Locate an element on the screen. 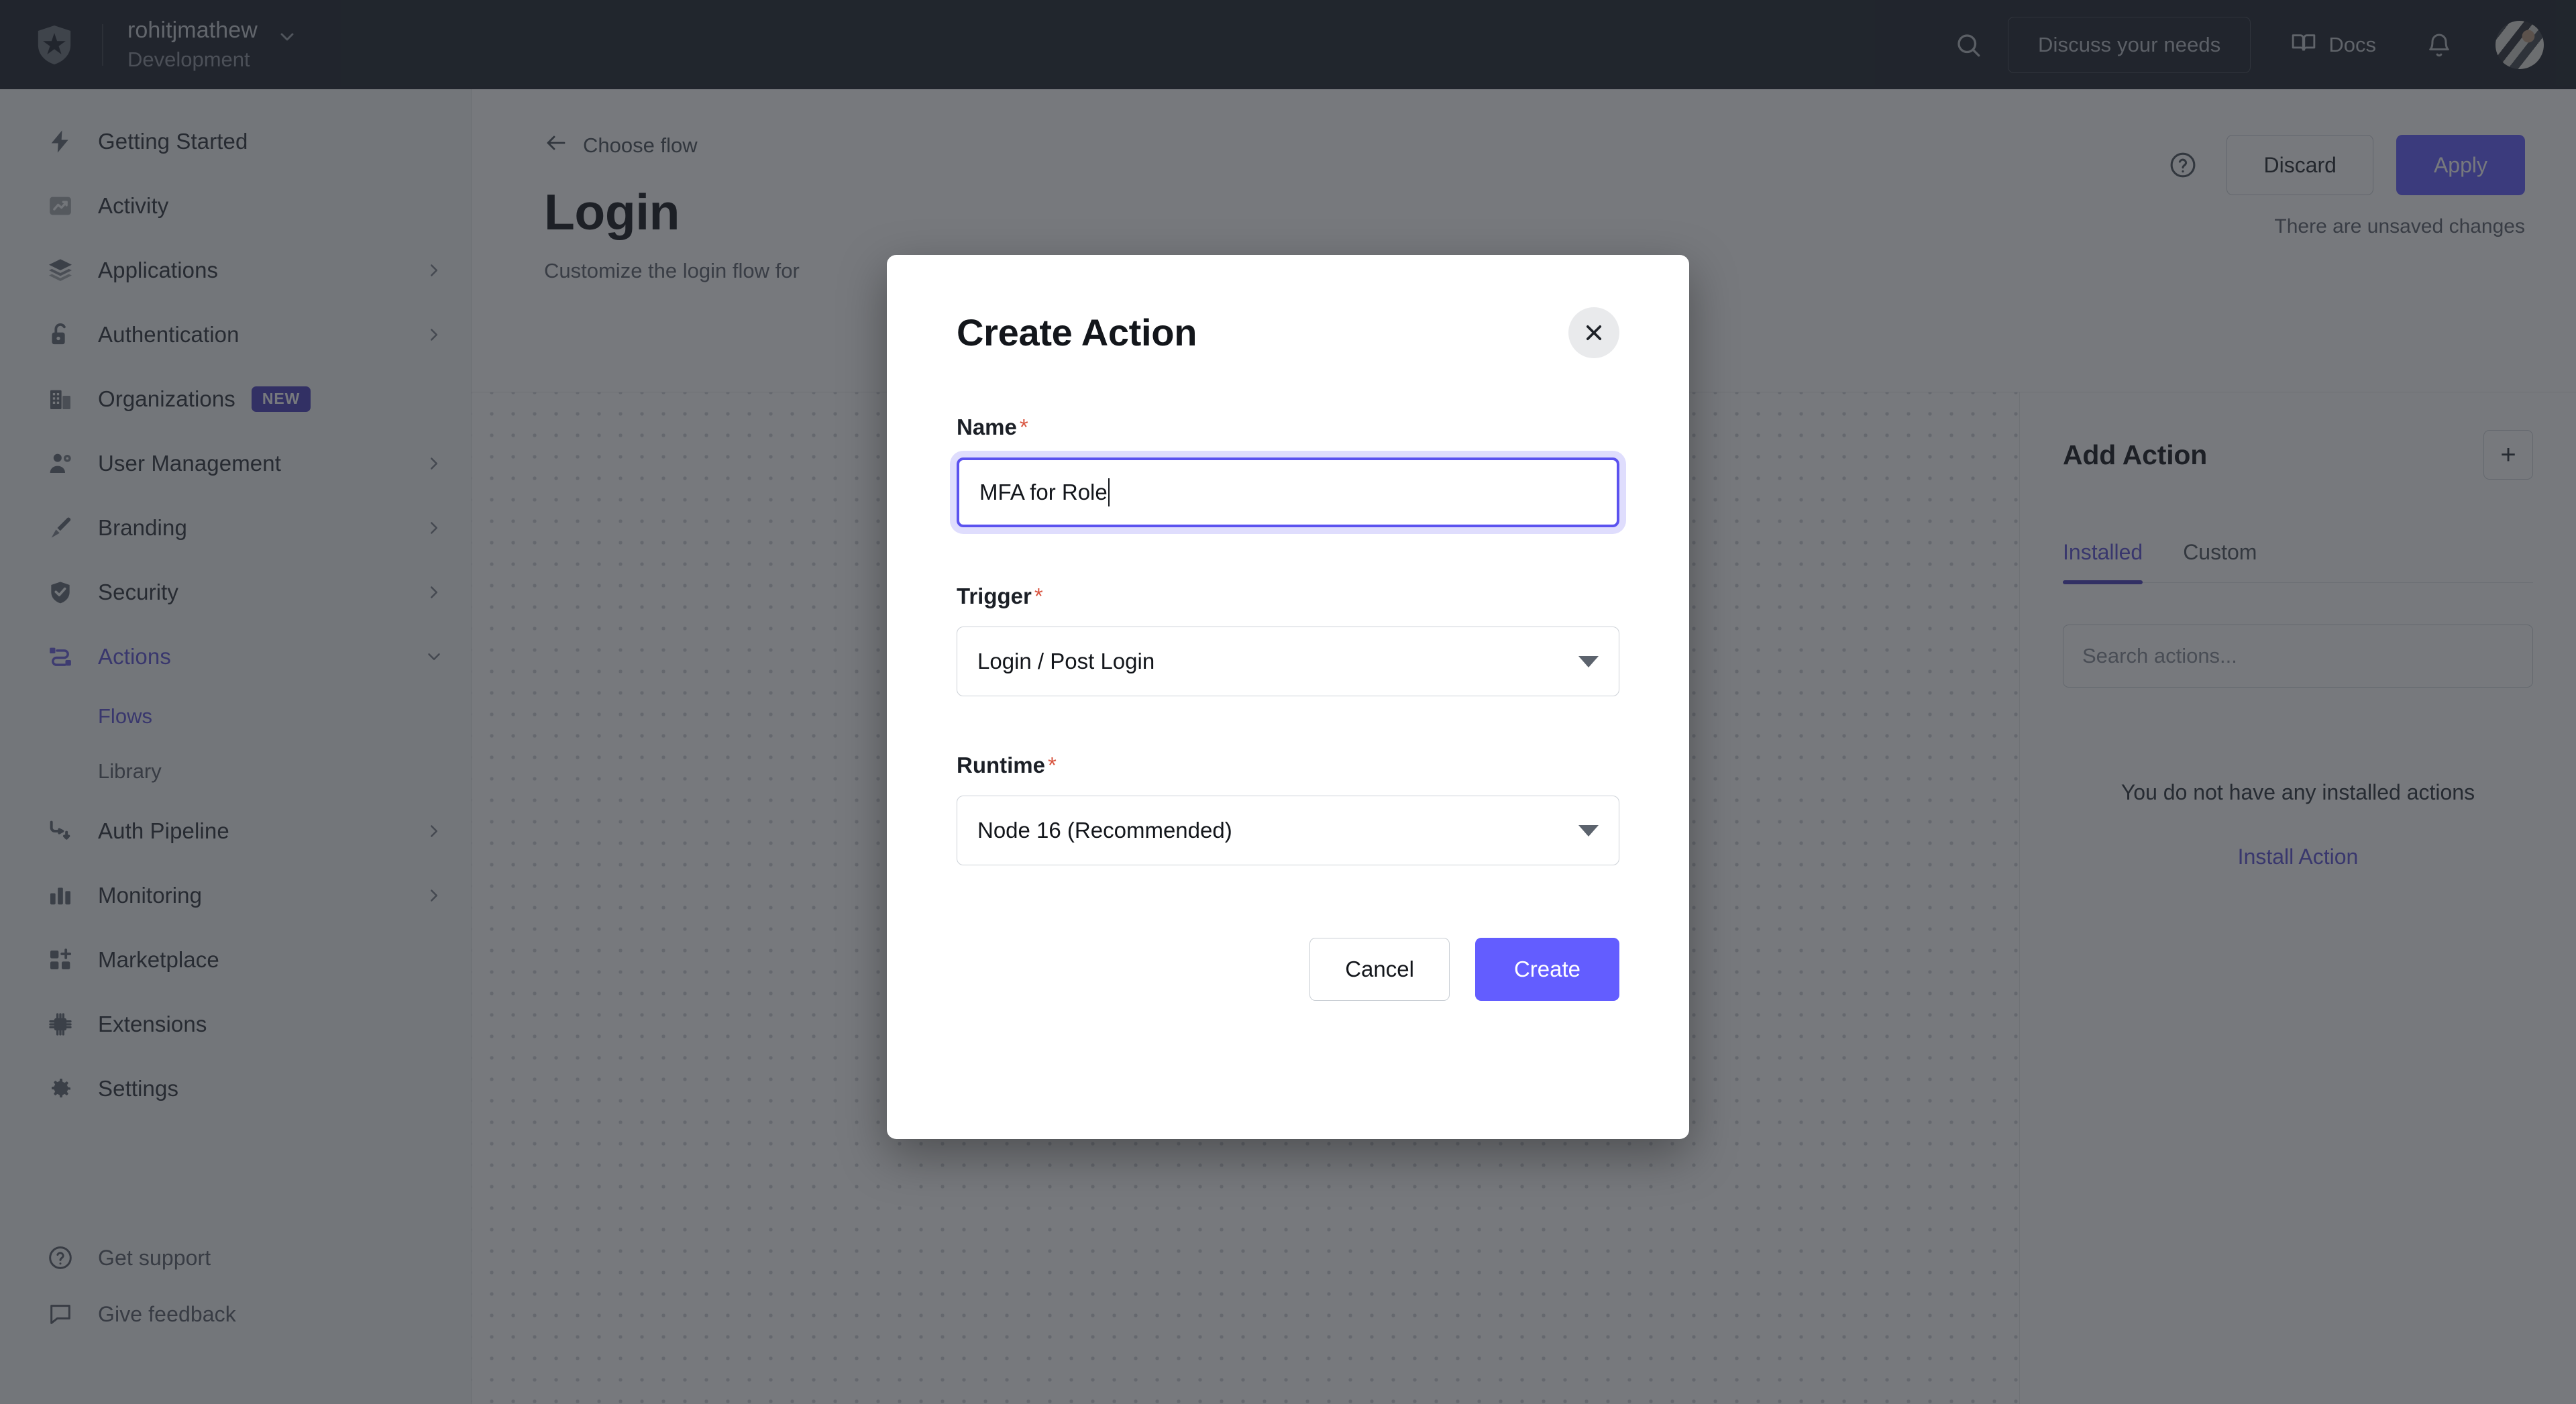 The width and height of the screenshot is (2576, 1404). runtime-label: Runtime * is located at coordinates (1288, 765).